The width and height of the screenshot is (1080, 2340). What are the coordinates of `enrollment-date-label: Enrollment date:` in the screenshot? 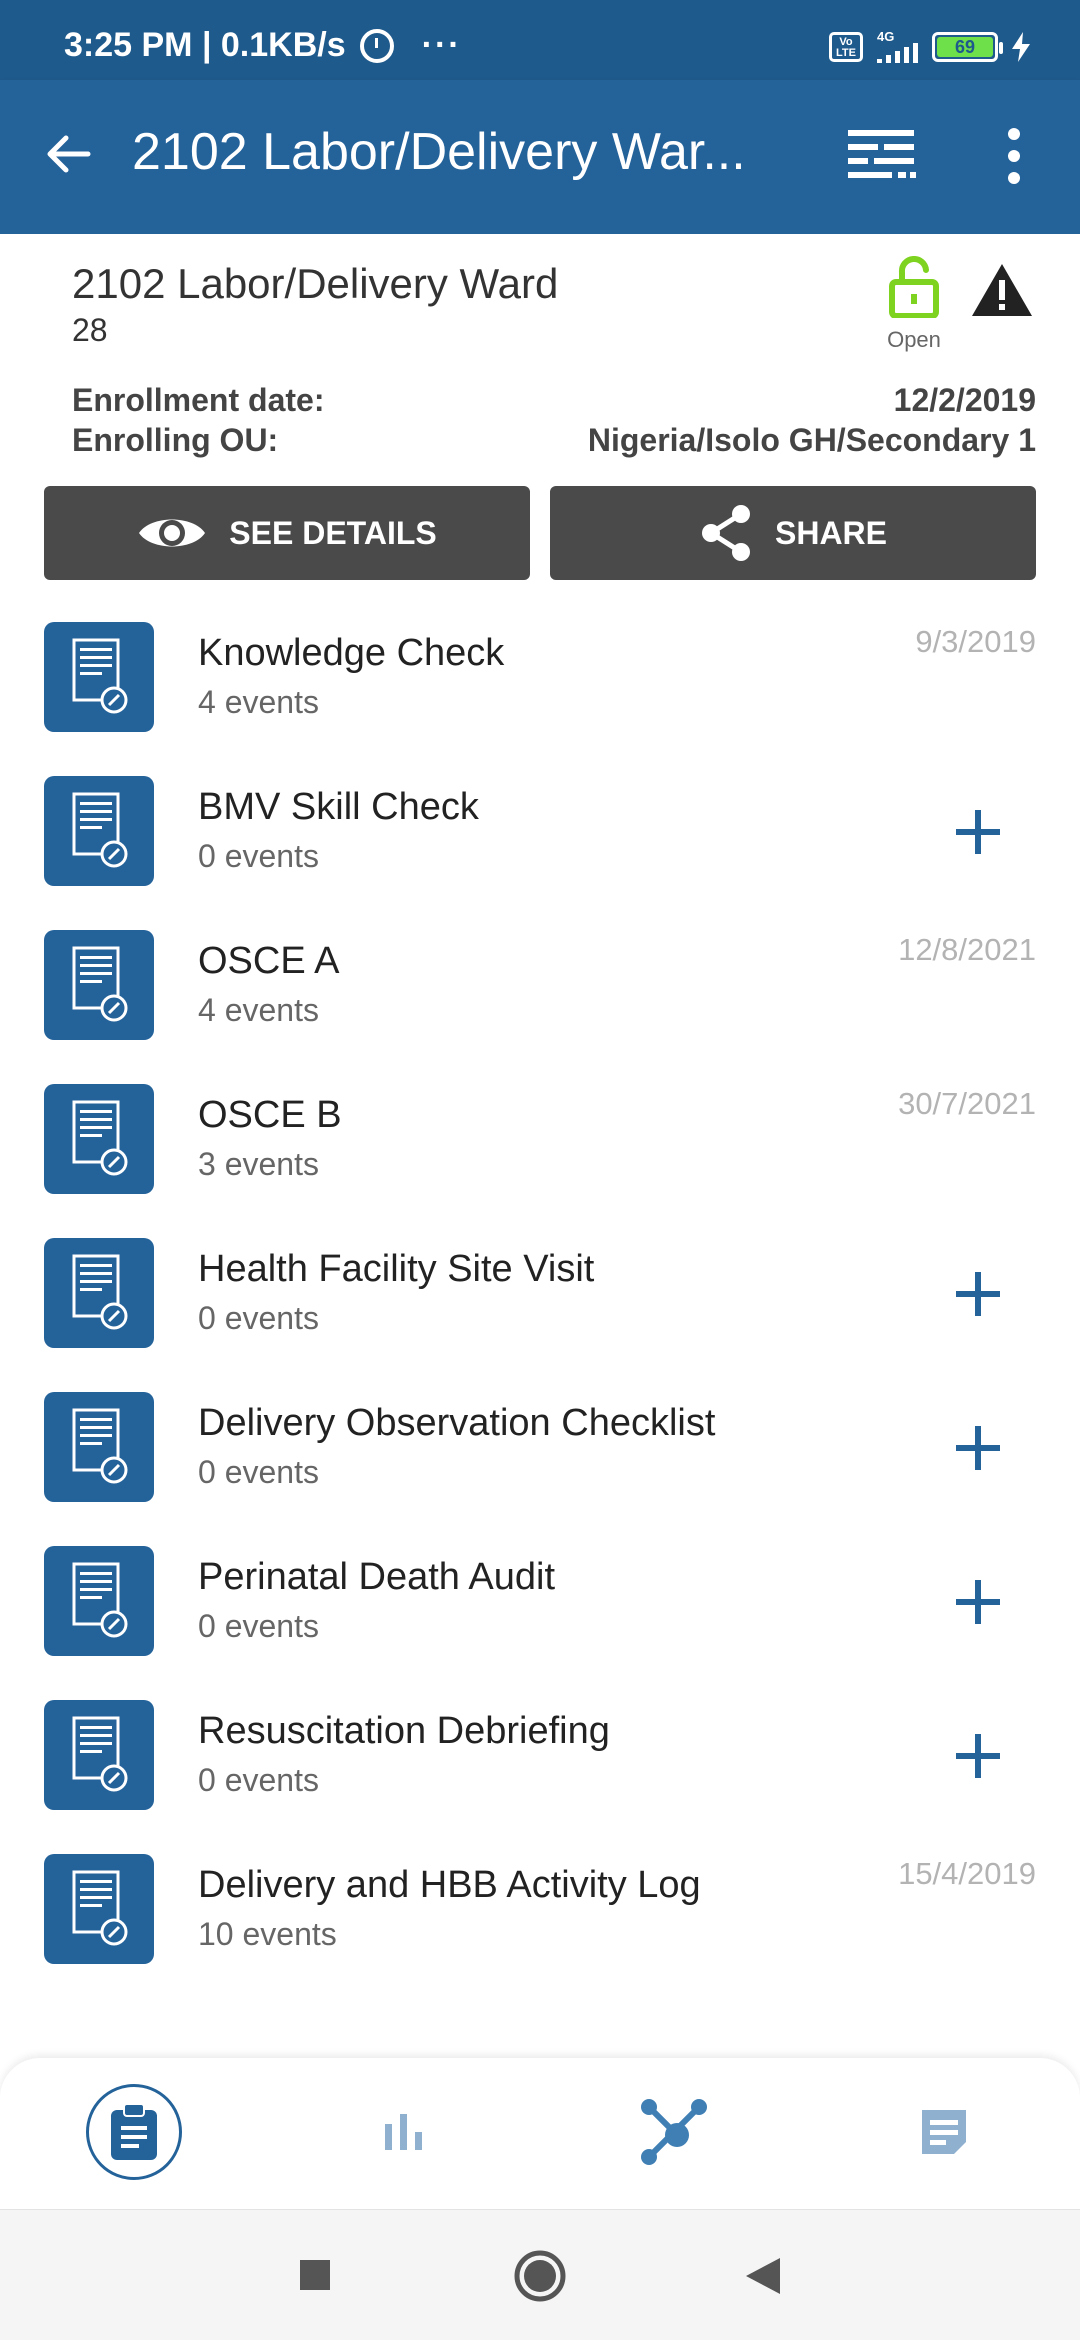 It's located at (198, 400).